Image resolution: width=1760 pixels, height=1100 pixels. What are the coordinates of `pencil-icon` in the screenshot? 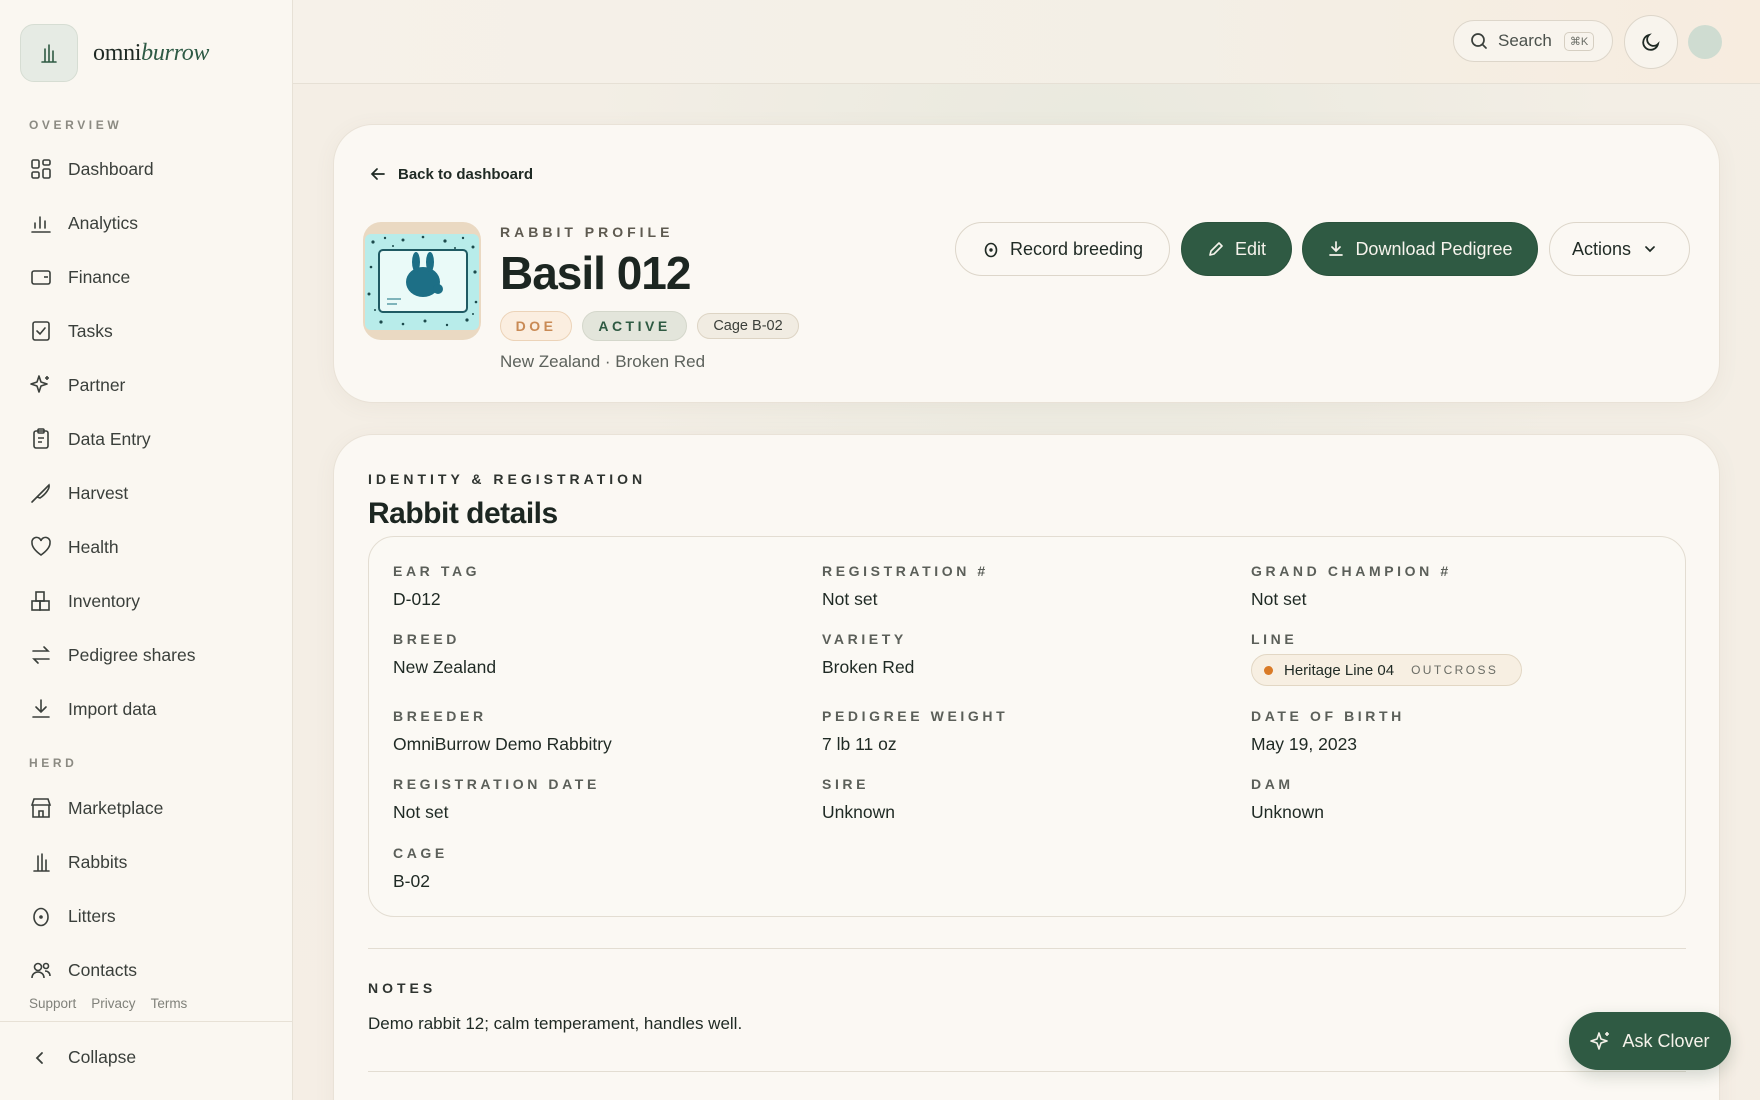 It's located at (1216, 249).